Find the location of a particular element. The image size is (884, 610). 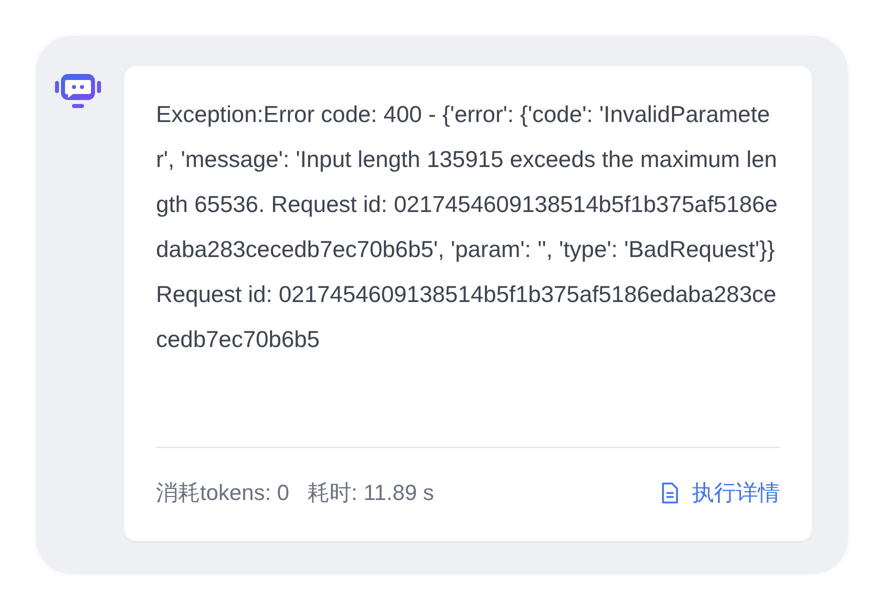

details-link: 执行详情 is located at coordinates (720, 493).